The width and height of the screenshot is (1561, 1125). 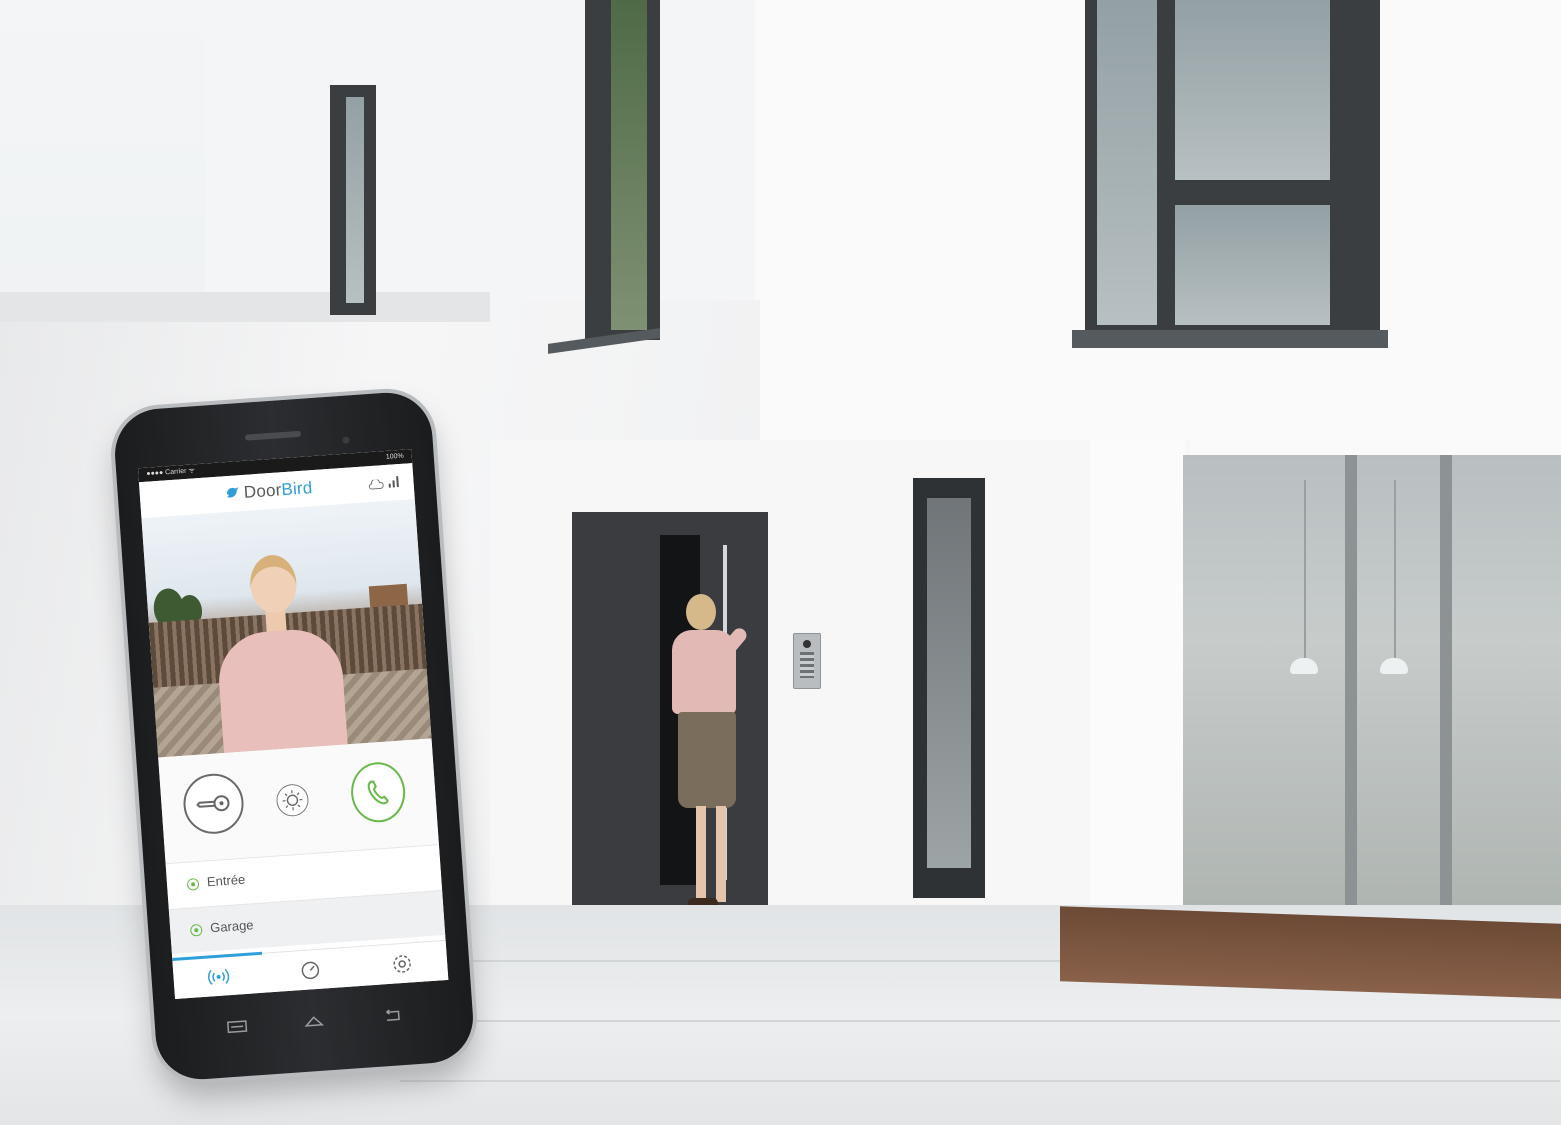 I want to click on key-icon, so click(x=213, y=803).